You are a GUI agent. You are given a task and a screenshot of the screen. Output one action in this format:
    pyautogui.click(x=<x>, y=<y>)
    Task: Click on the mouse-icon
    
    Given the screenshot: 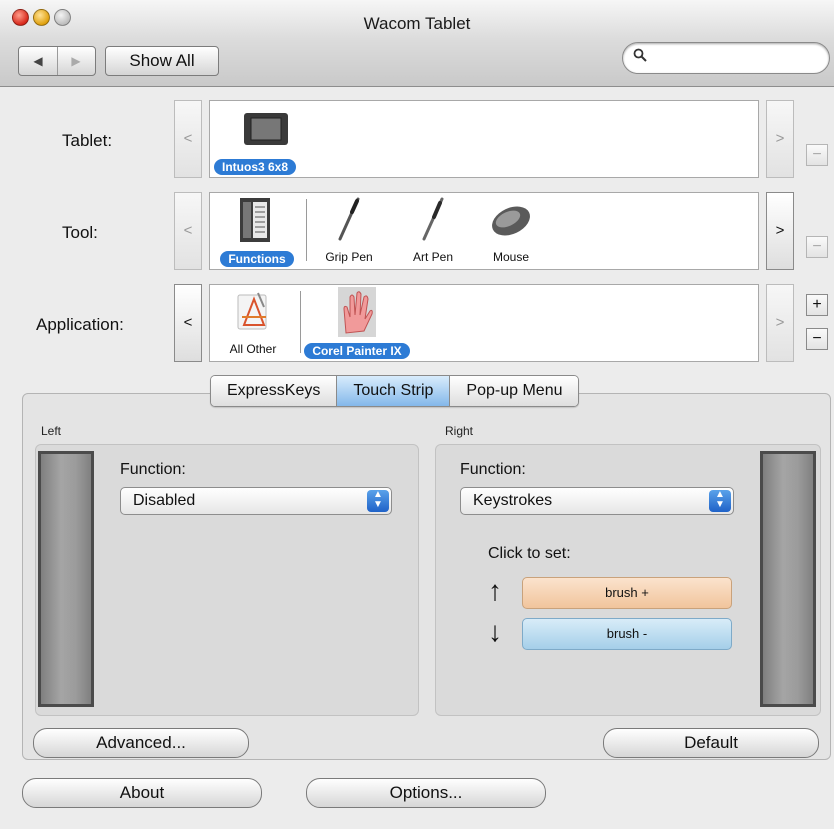 What is the action you would take?
    pyautogui.click(x=511, y=221)
    